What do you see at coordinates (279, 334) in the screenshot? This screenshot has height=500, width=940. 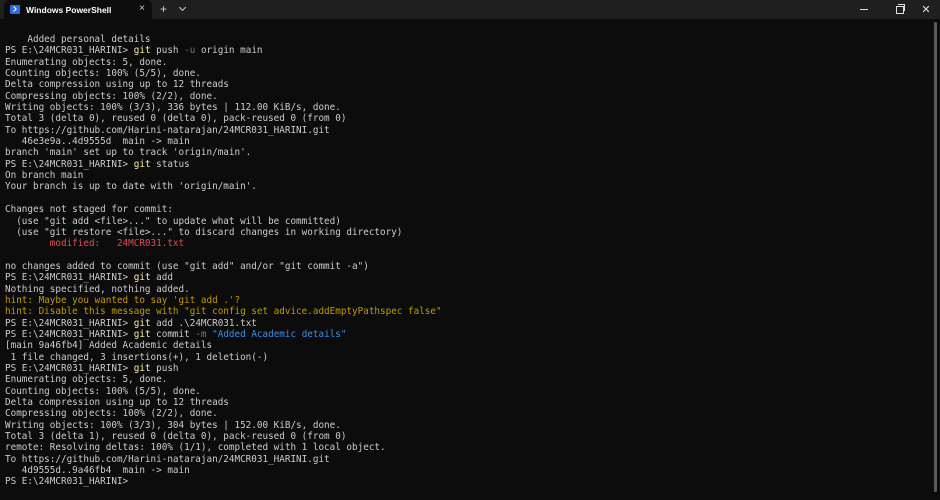 I see `terminal-text: "Added Academic details"` at bounding box center [279, 334].